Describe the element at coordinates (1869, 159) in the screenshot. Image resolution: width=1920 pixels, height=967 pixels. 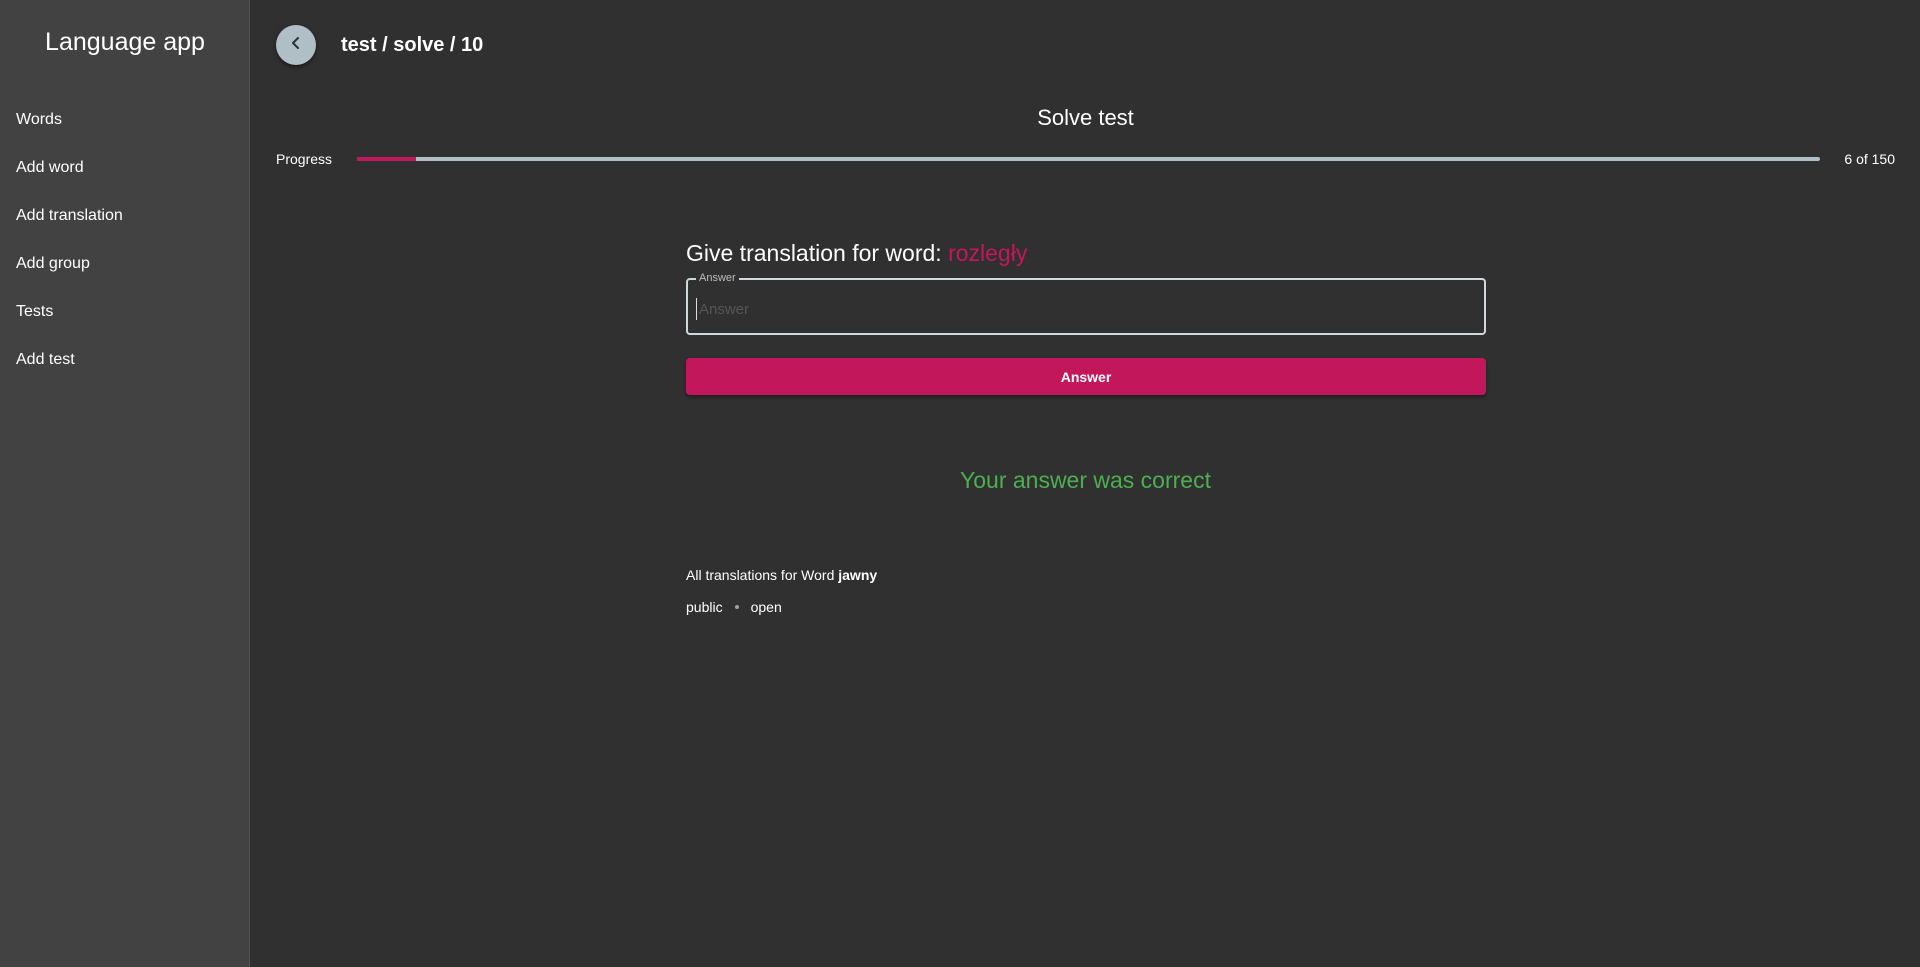
I see `progress-count: 6 of 150` at that location.